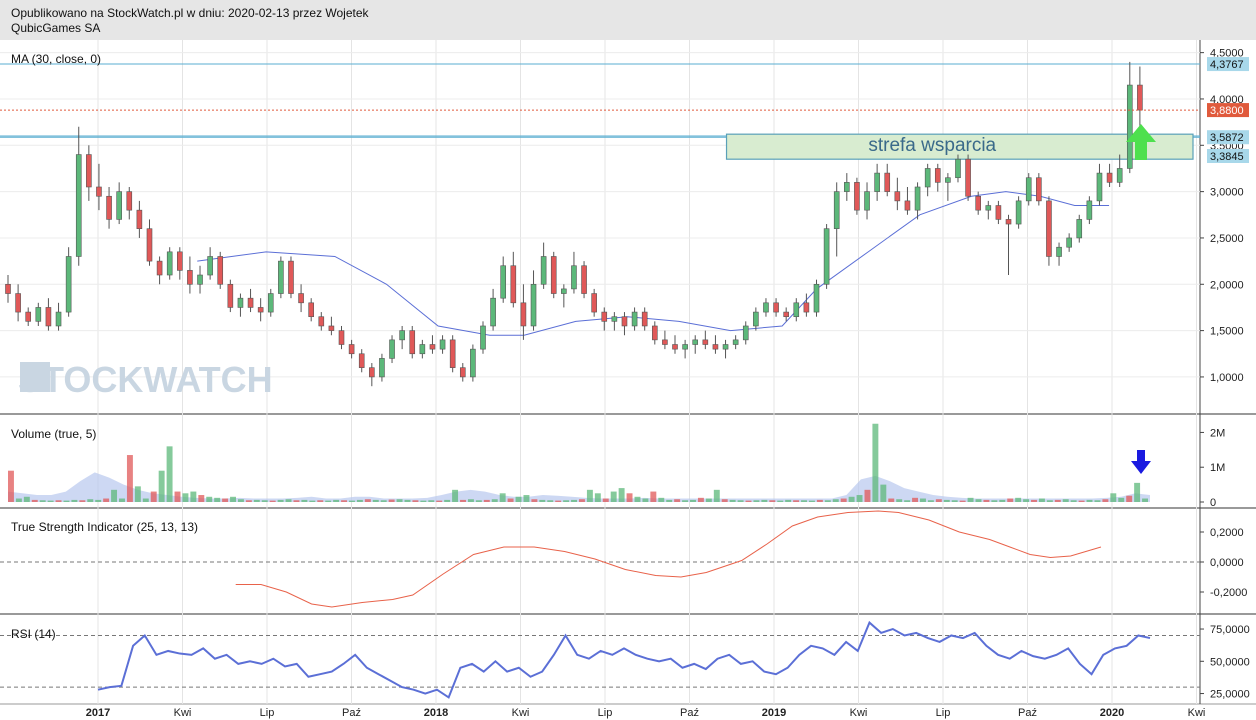 The width and height of the screenshot is (1256, 720). I want to click on volume-y-tick-label: 2M, so click(1217, 433).